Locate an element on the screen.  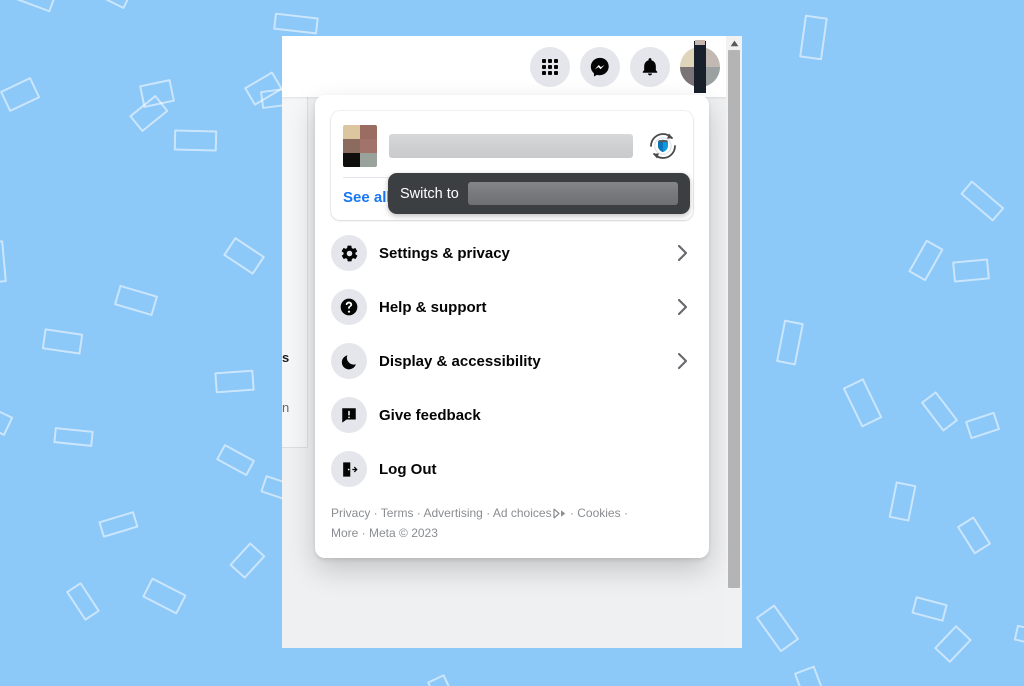
footer-link-ad-choices: Ad choices is located at coordinates (522, 513).